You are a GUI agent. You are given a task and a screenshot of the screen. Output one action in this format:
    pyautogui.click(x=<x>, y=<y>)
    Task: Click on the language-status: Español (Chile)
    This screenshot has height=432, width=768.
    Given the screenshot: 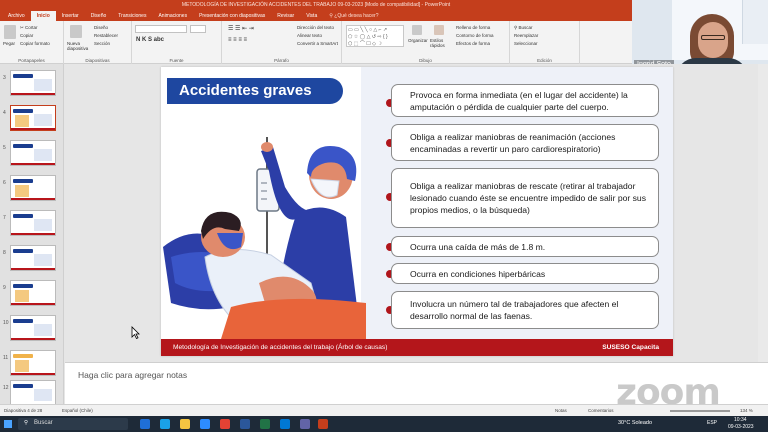 What is the action you would take?
    pyautogui.click(x=77, y=410)
    